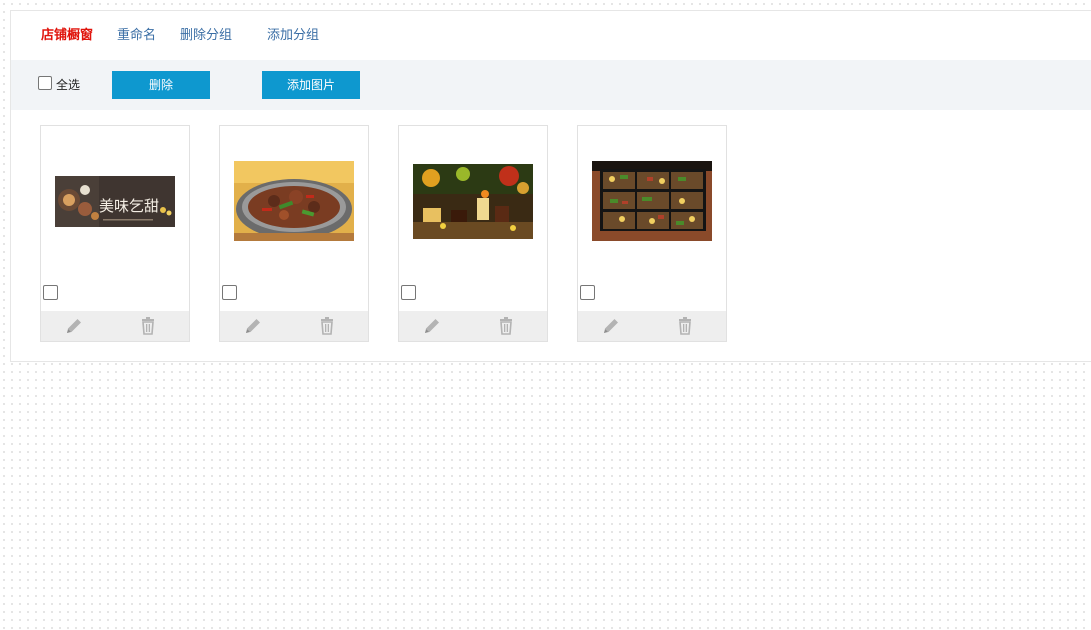 The image size is (1091, 630). Describe the element at coordinates (136, 36) in the screenshot. I see `rename-link: 重命名` at that location.